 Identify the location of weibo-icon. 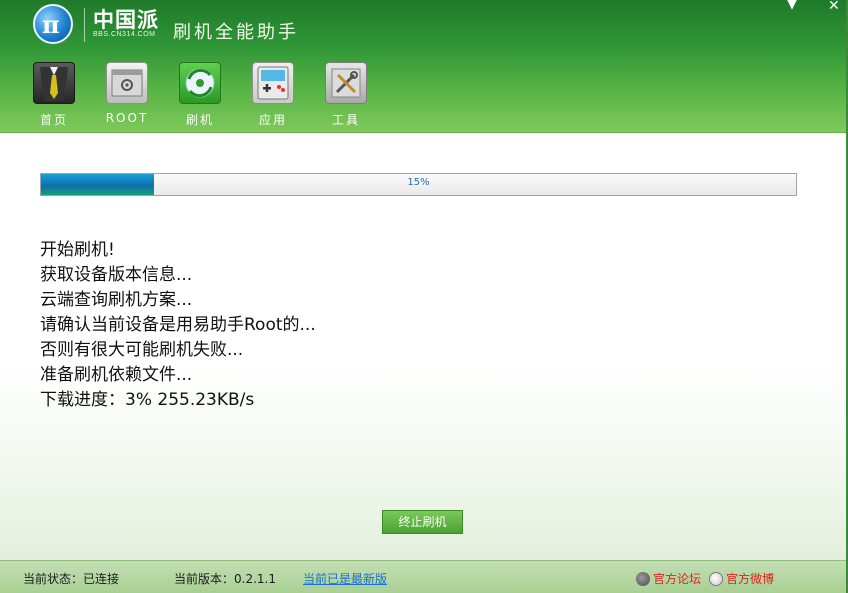
(716, 579).